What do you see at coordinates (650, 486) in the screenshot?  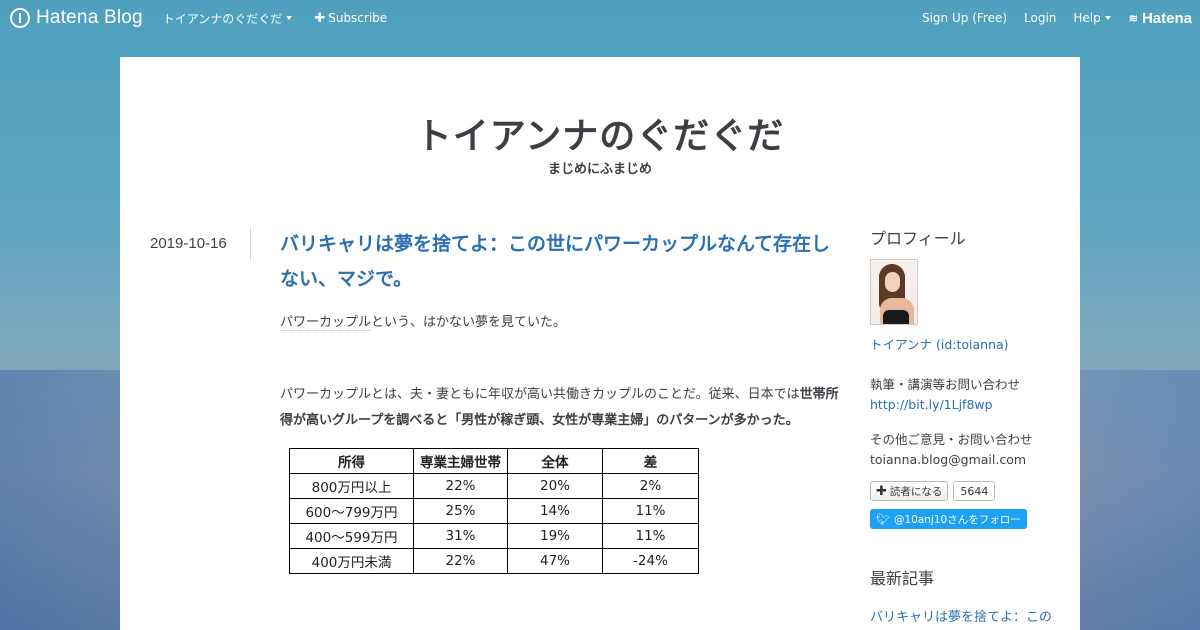 I see `table-cell: 2%` at bounding box center [650, 486].